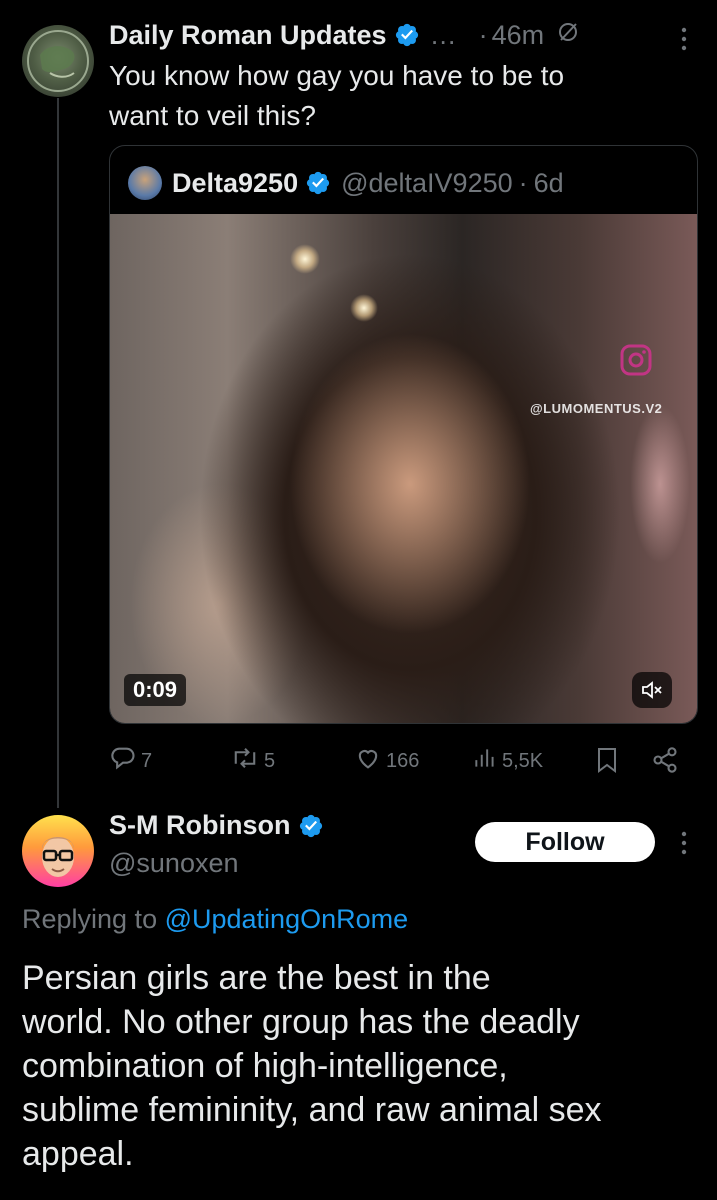 This screenshot has height=1200, width=717. I want to click on parent-tweet-text-line: want to veil this?, so click(212, 115).